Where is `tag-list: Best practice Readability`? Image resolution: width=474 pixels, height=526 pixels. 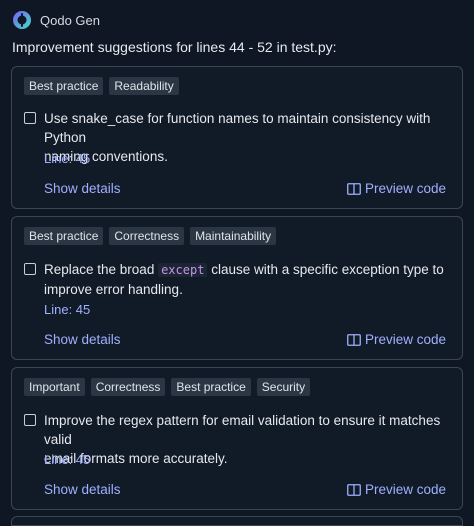 tag-list: Best practice Readability is located at coordinates (101, 86).